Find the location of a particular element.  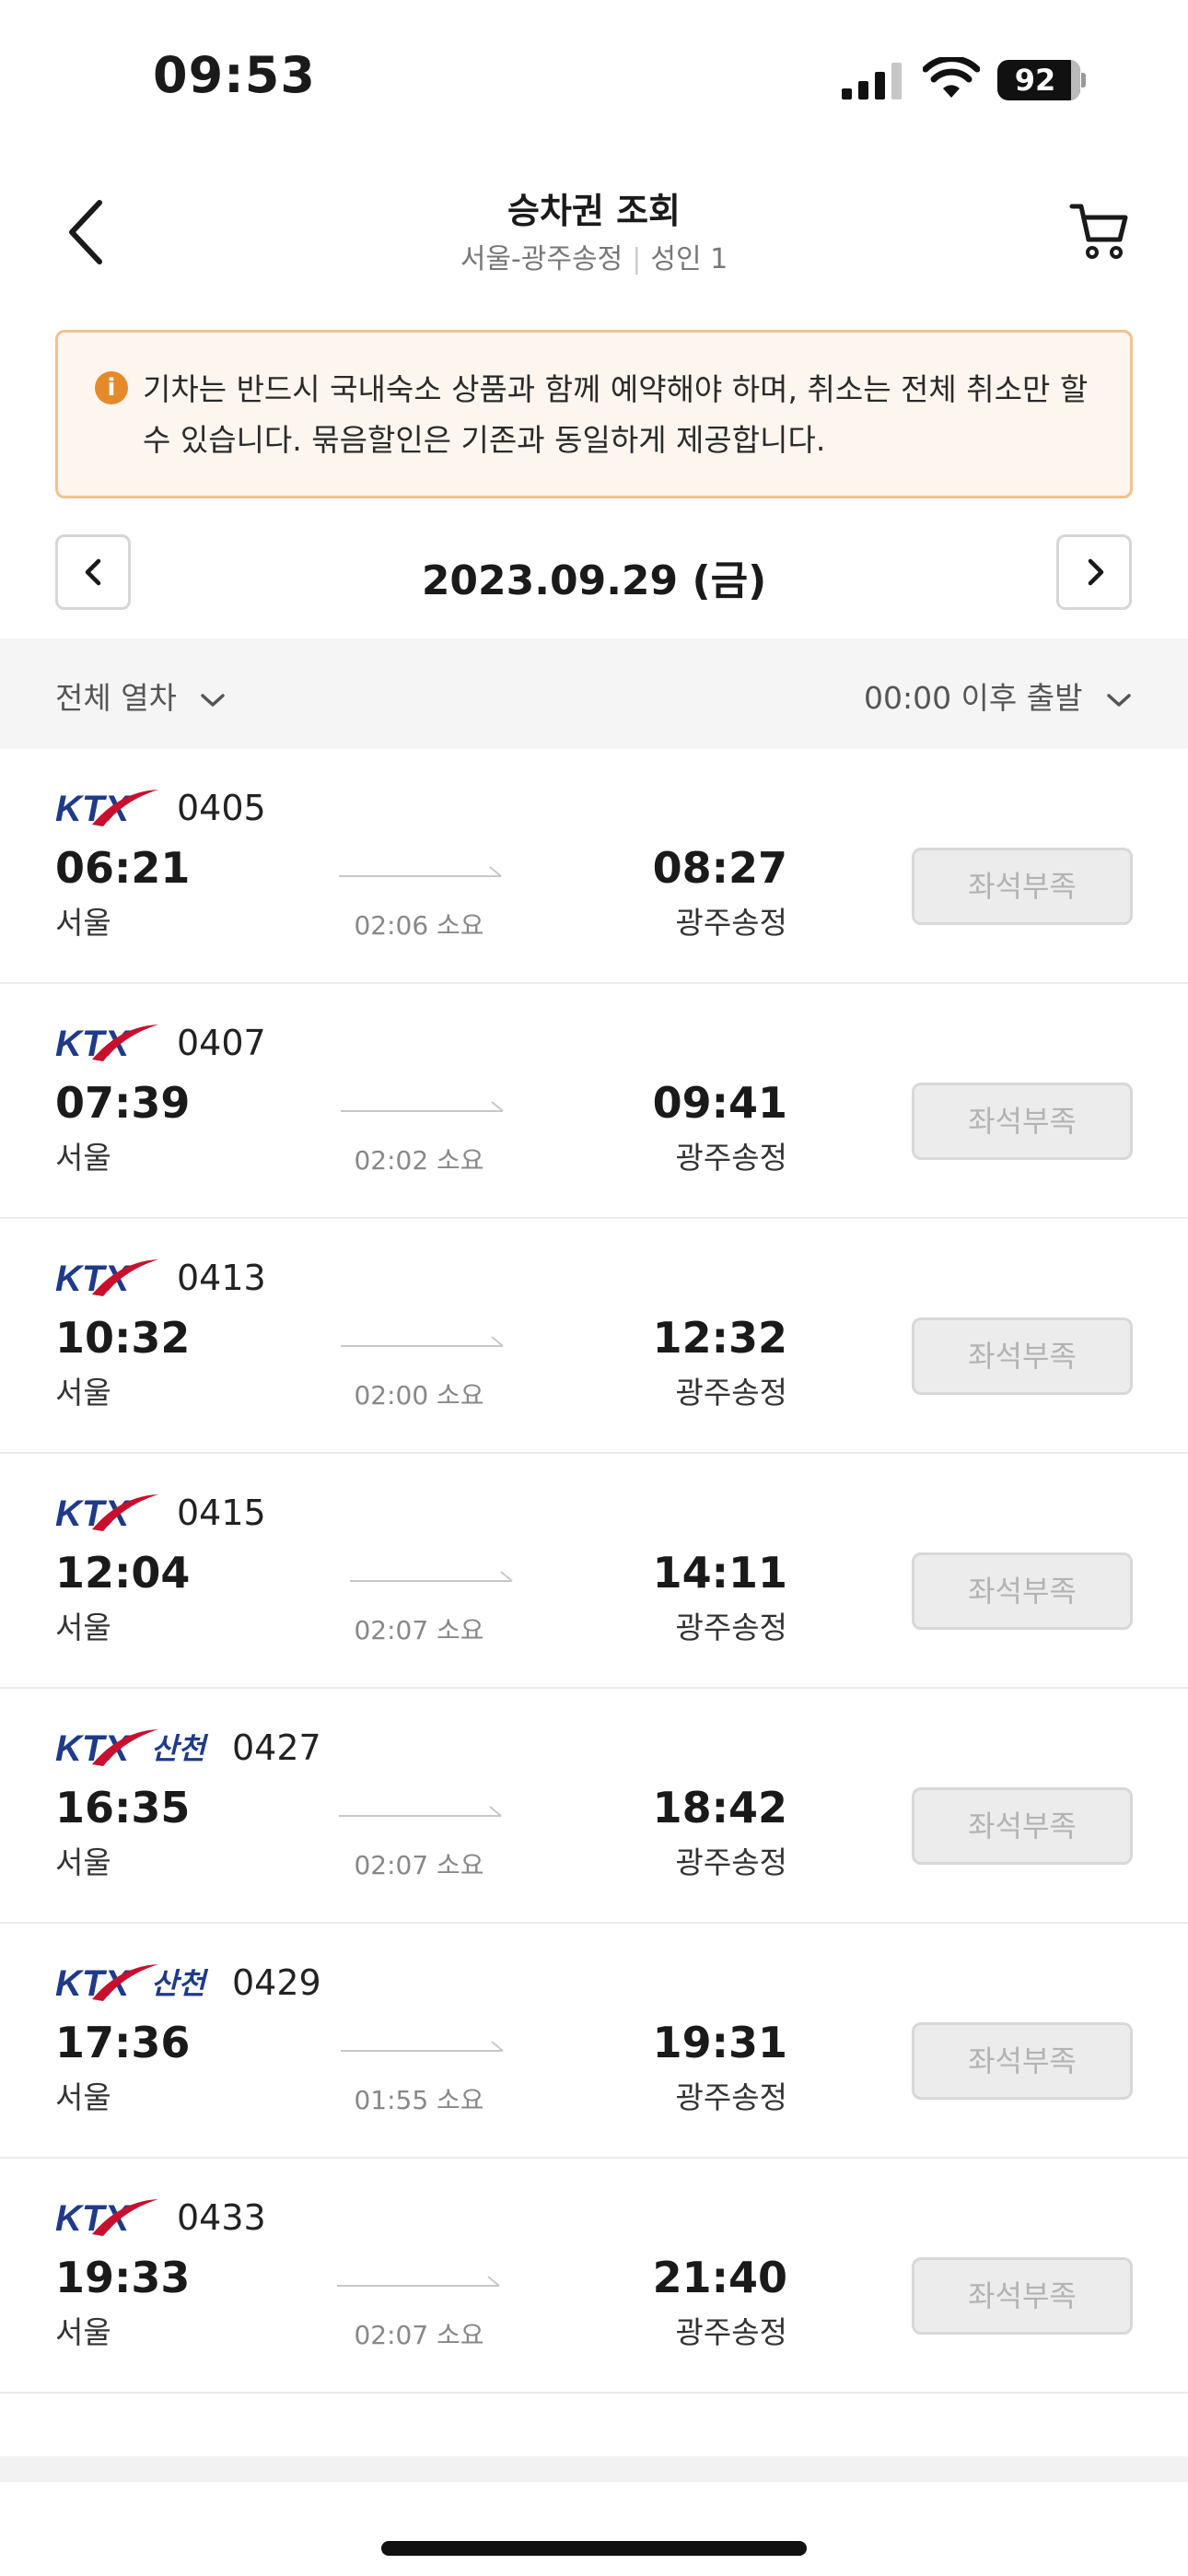

info-icon: i is located at coordinates (111, 387).